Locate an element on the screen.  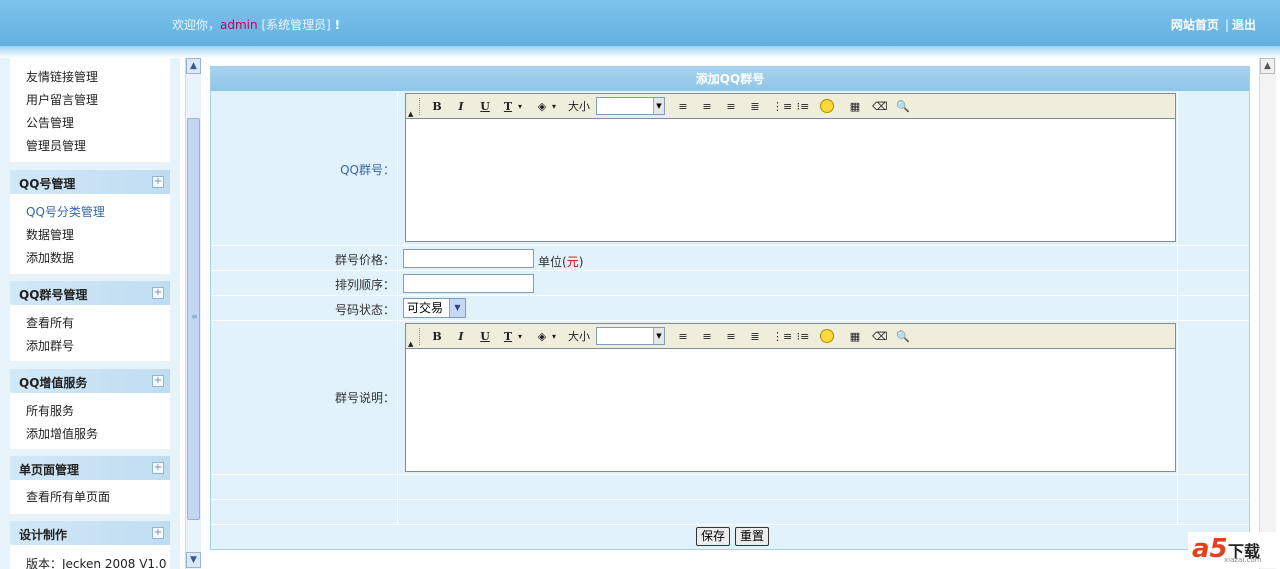
sidebar-item-all-pages: 查看所有单页面 is located at coordinates (90, 497).